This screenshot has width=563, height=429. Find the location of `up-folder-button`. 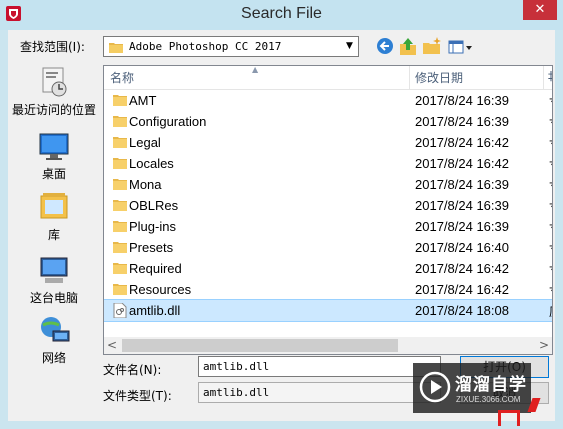

up-folder-button is located at coordinates (408, 47).